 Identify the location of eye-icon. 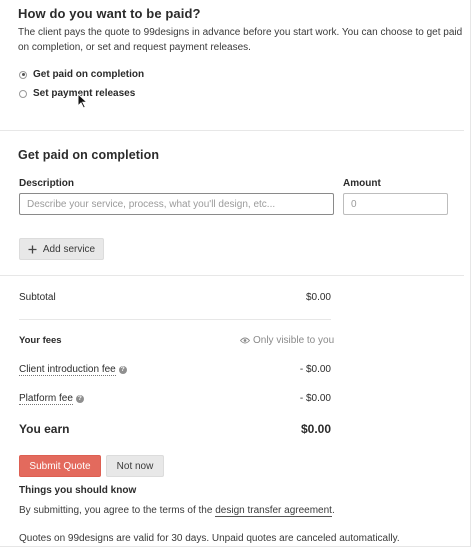
(245, 340).